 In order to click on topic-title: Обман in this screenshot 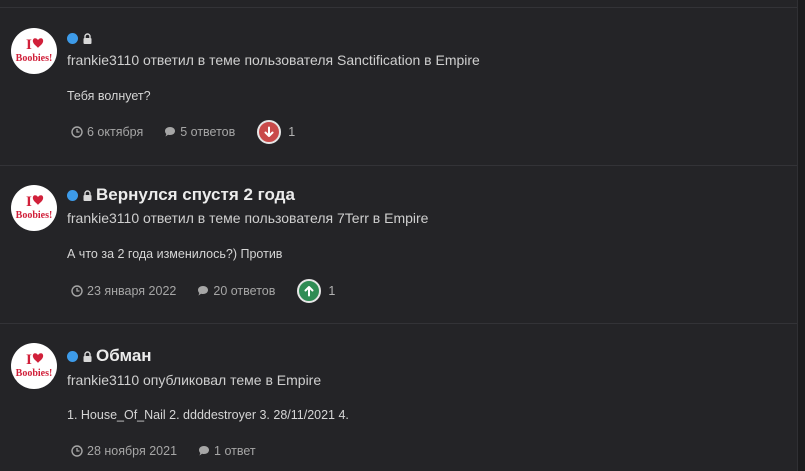, I will do `click(124, 356)`.